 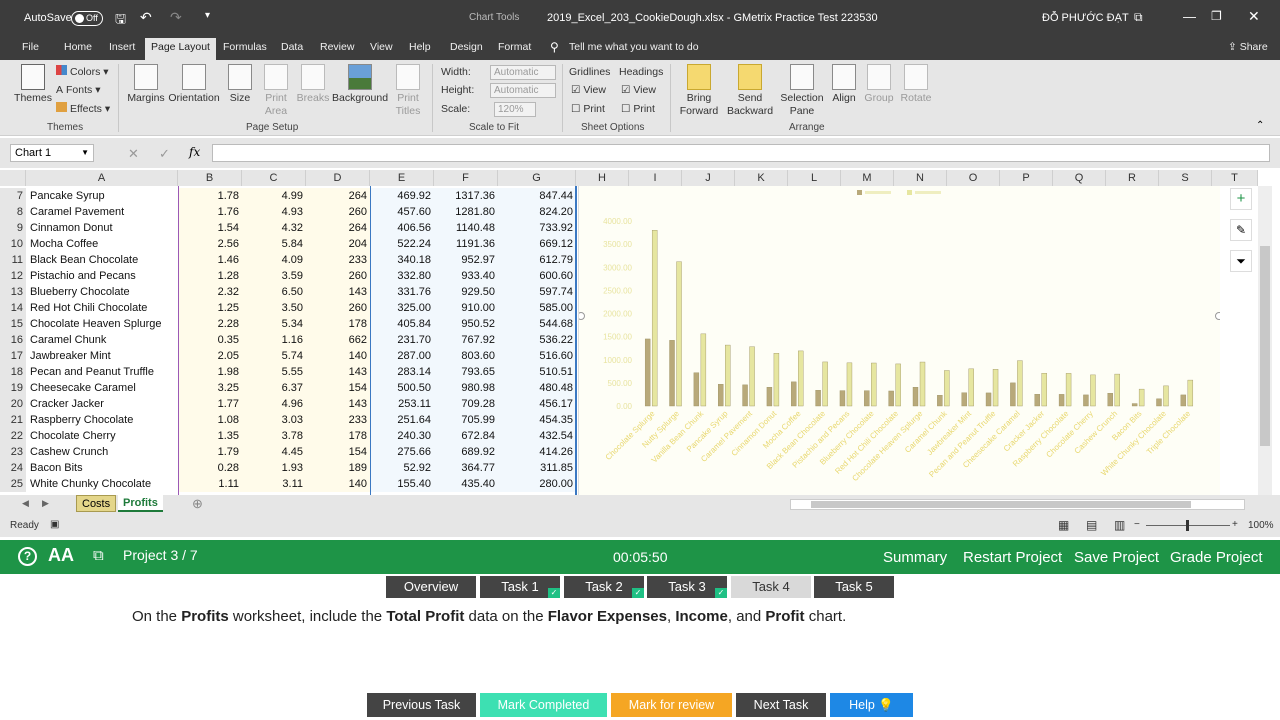 I want to click on column-header: K, so click(x=761, y=178).